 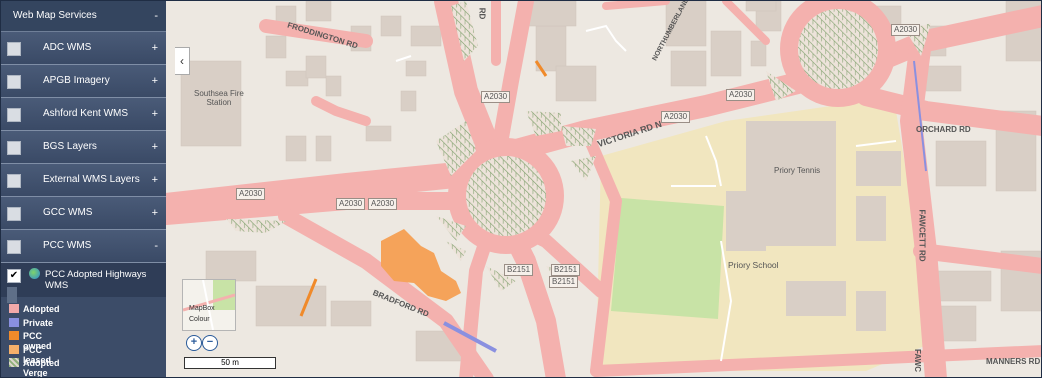 I want to click on roundabout-island, so click(x=506, y=196).